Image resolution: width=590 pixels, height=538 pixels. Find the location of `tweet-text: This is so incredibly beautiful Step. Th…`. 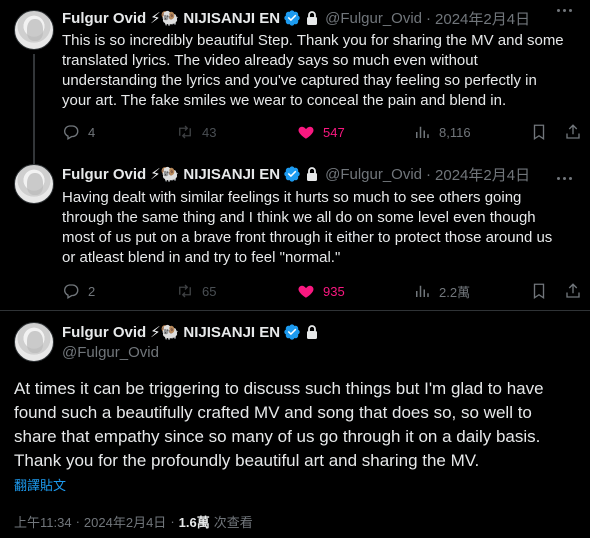

tweet-text: This is so incredibly beautiful Step. Th… is located at coordinates (319, 71).